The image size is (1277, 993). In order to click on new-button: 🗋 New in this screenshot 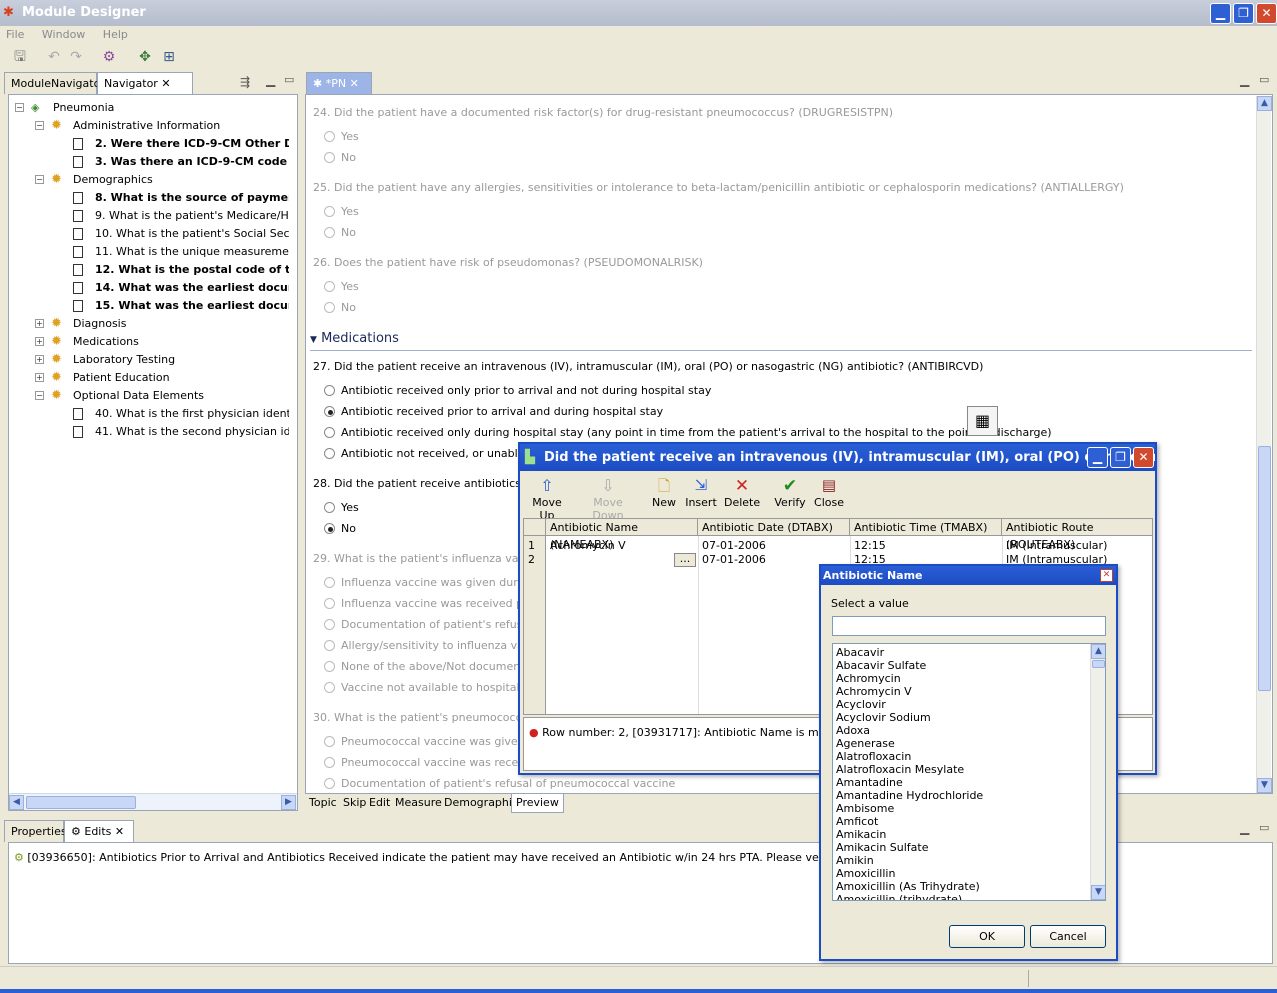, I will do `click(664, 494)`.